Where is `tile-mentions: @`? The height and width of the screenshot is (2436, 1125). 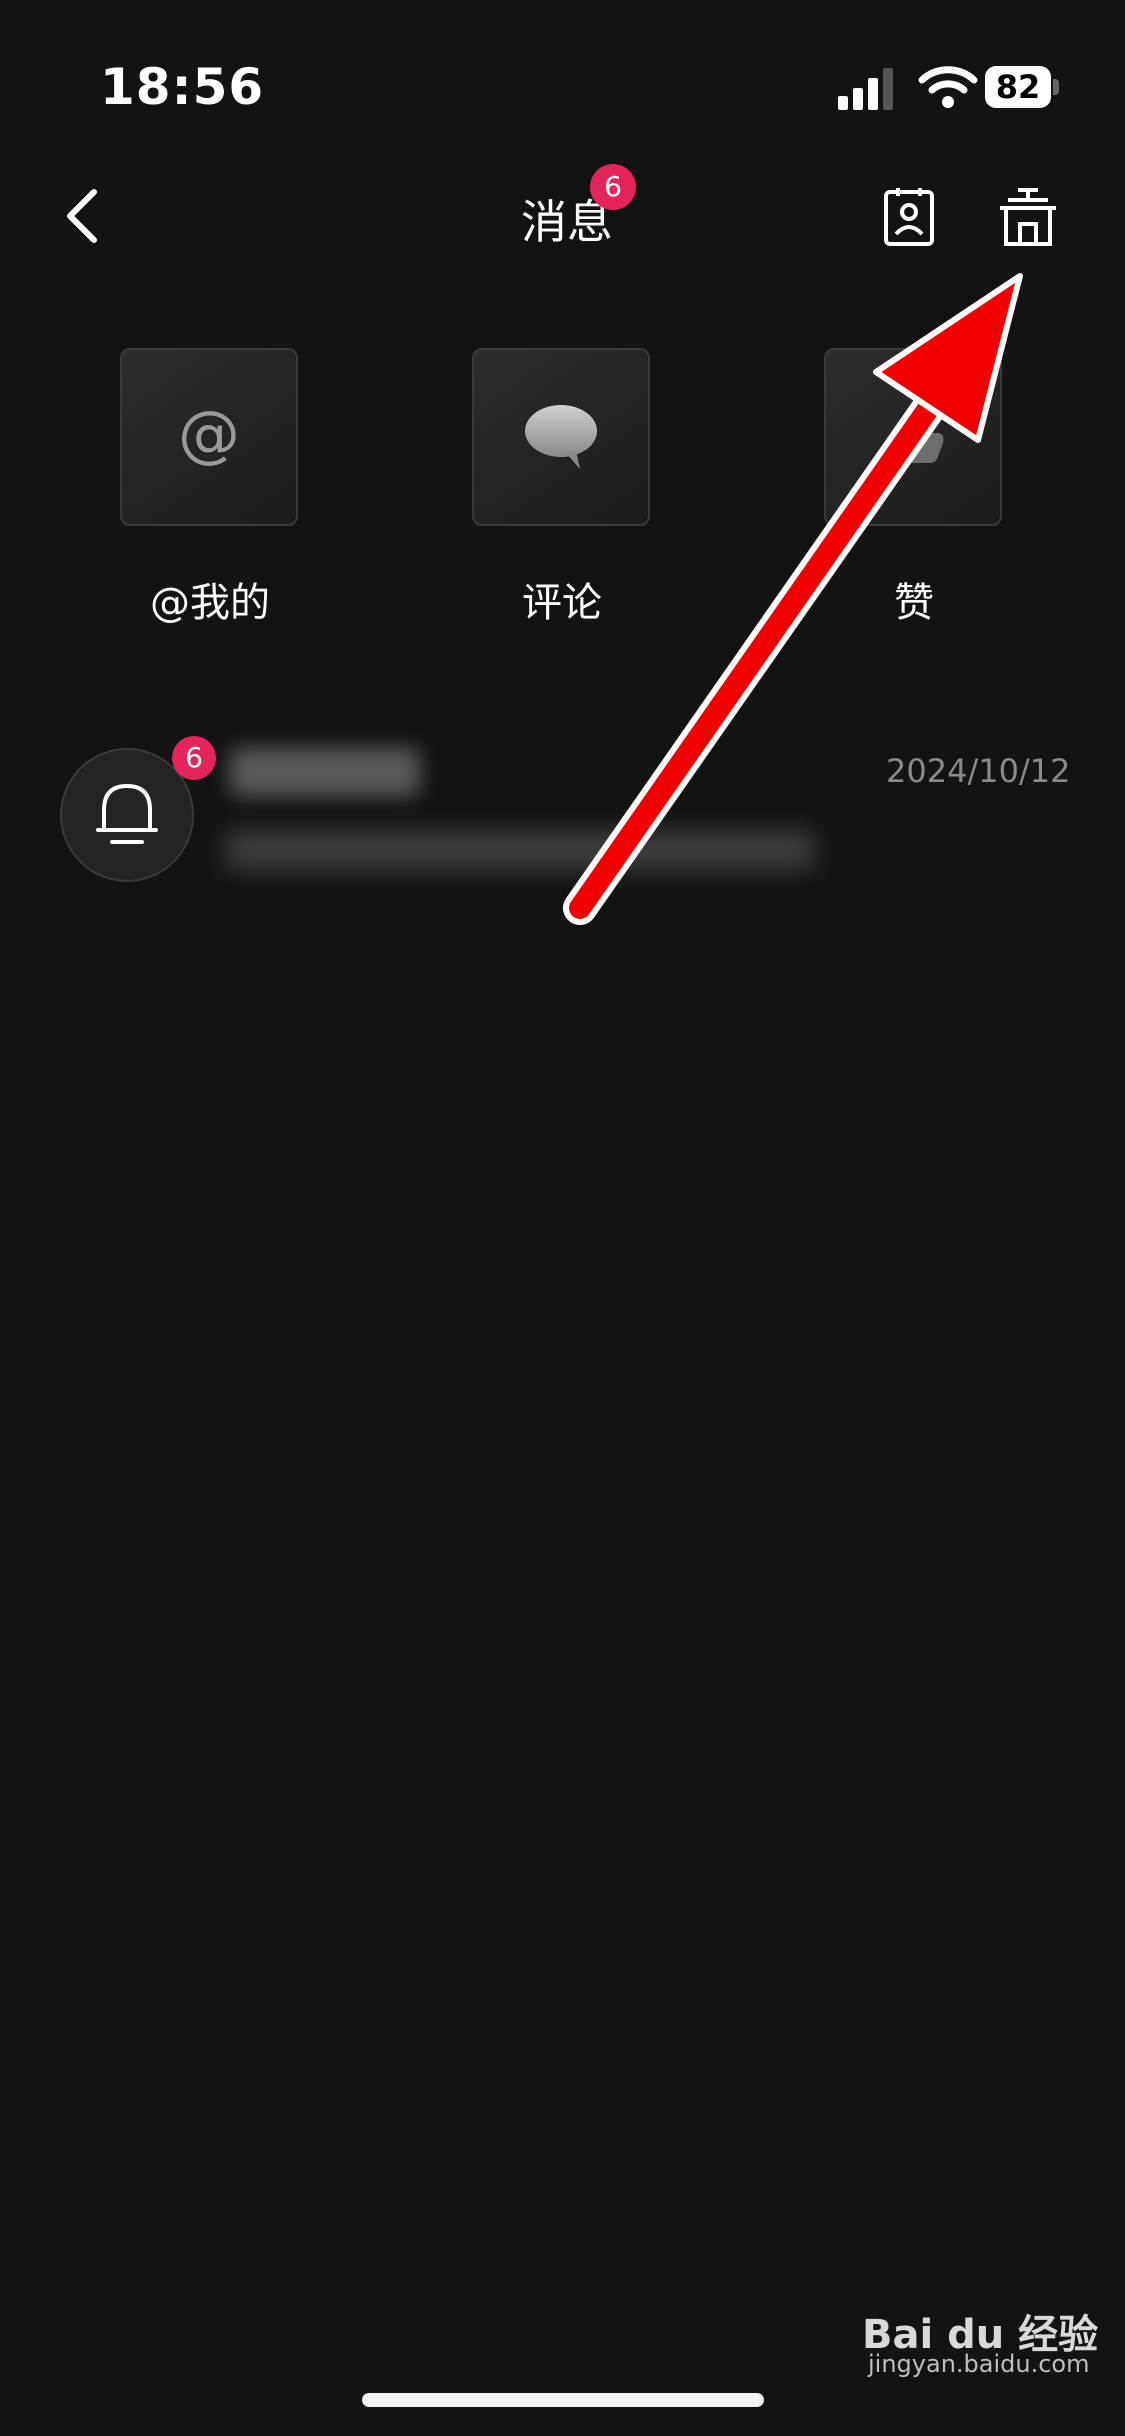
tile-mentions: @ is located at coordinates (209, 437).